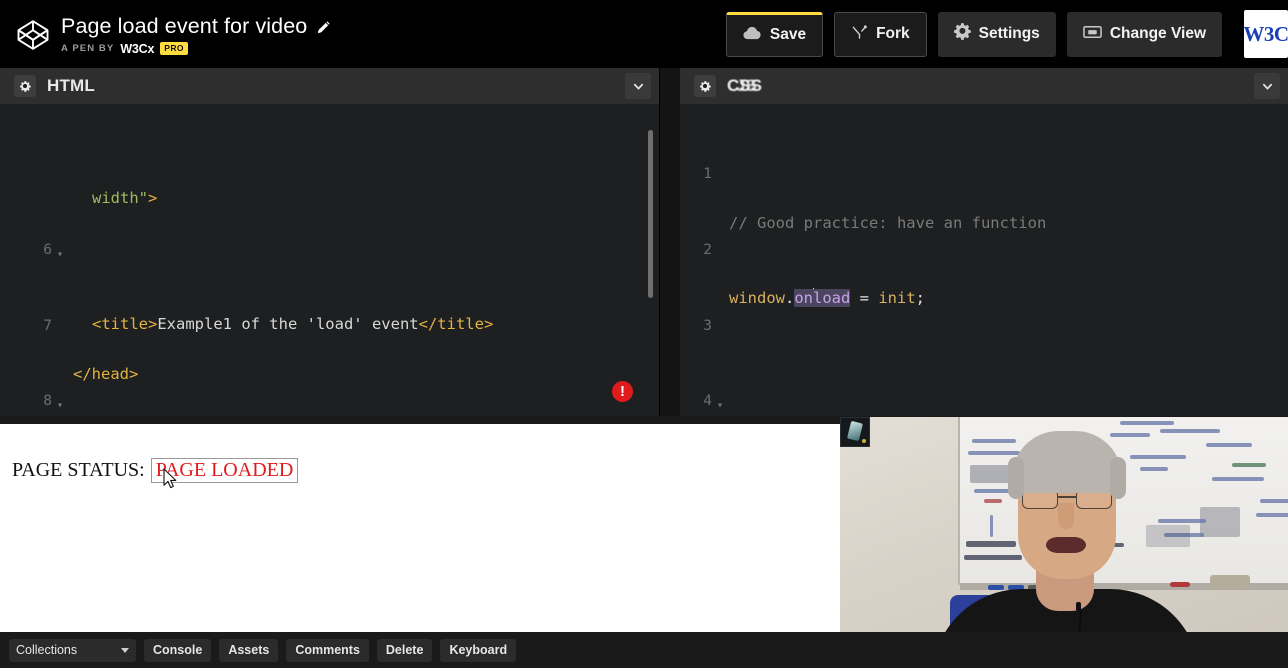 This screenshot has height=668, width=1288. I want to click on change-view-button: Change View, so click(1144, 34).